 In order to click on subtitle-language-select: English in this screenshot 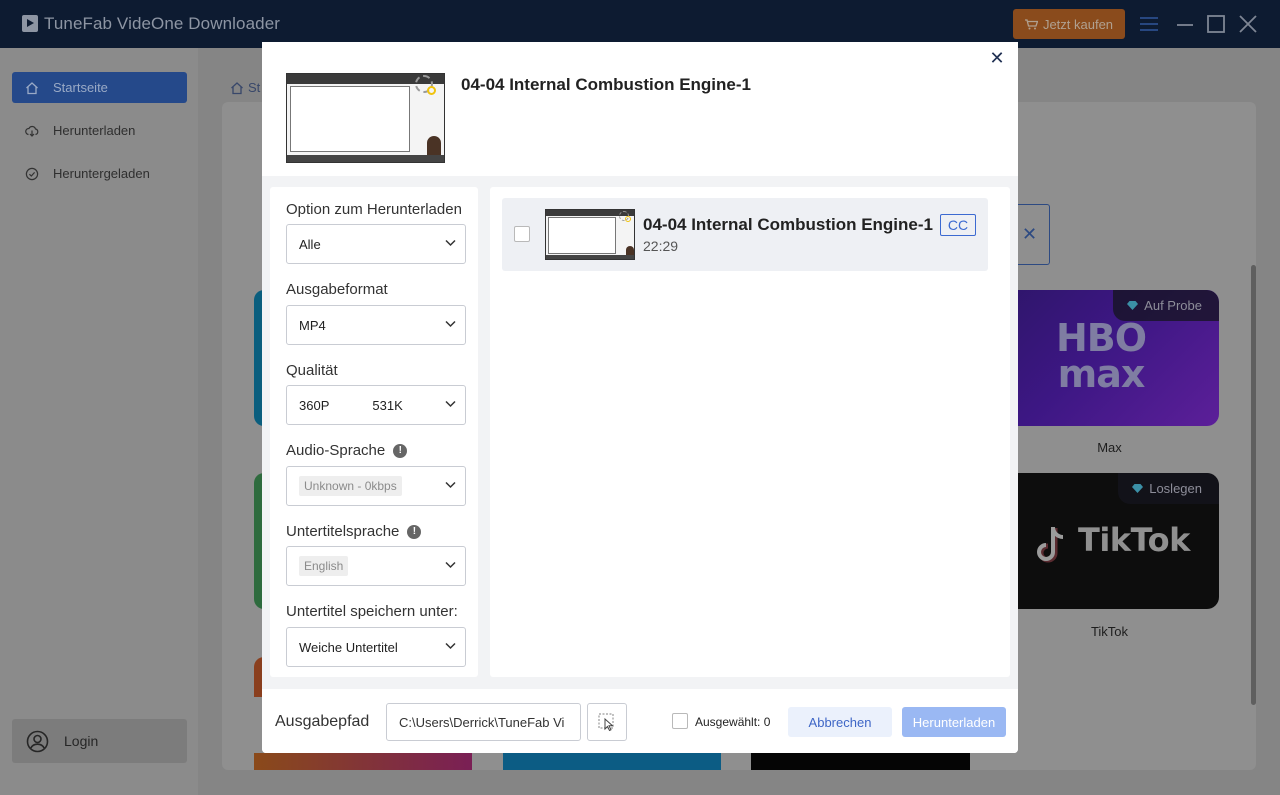, I will do `click(376, 566)`.